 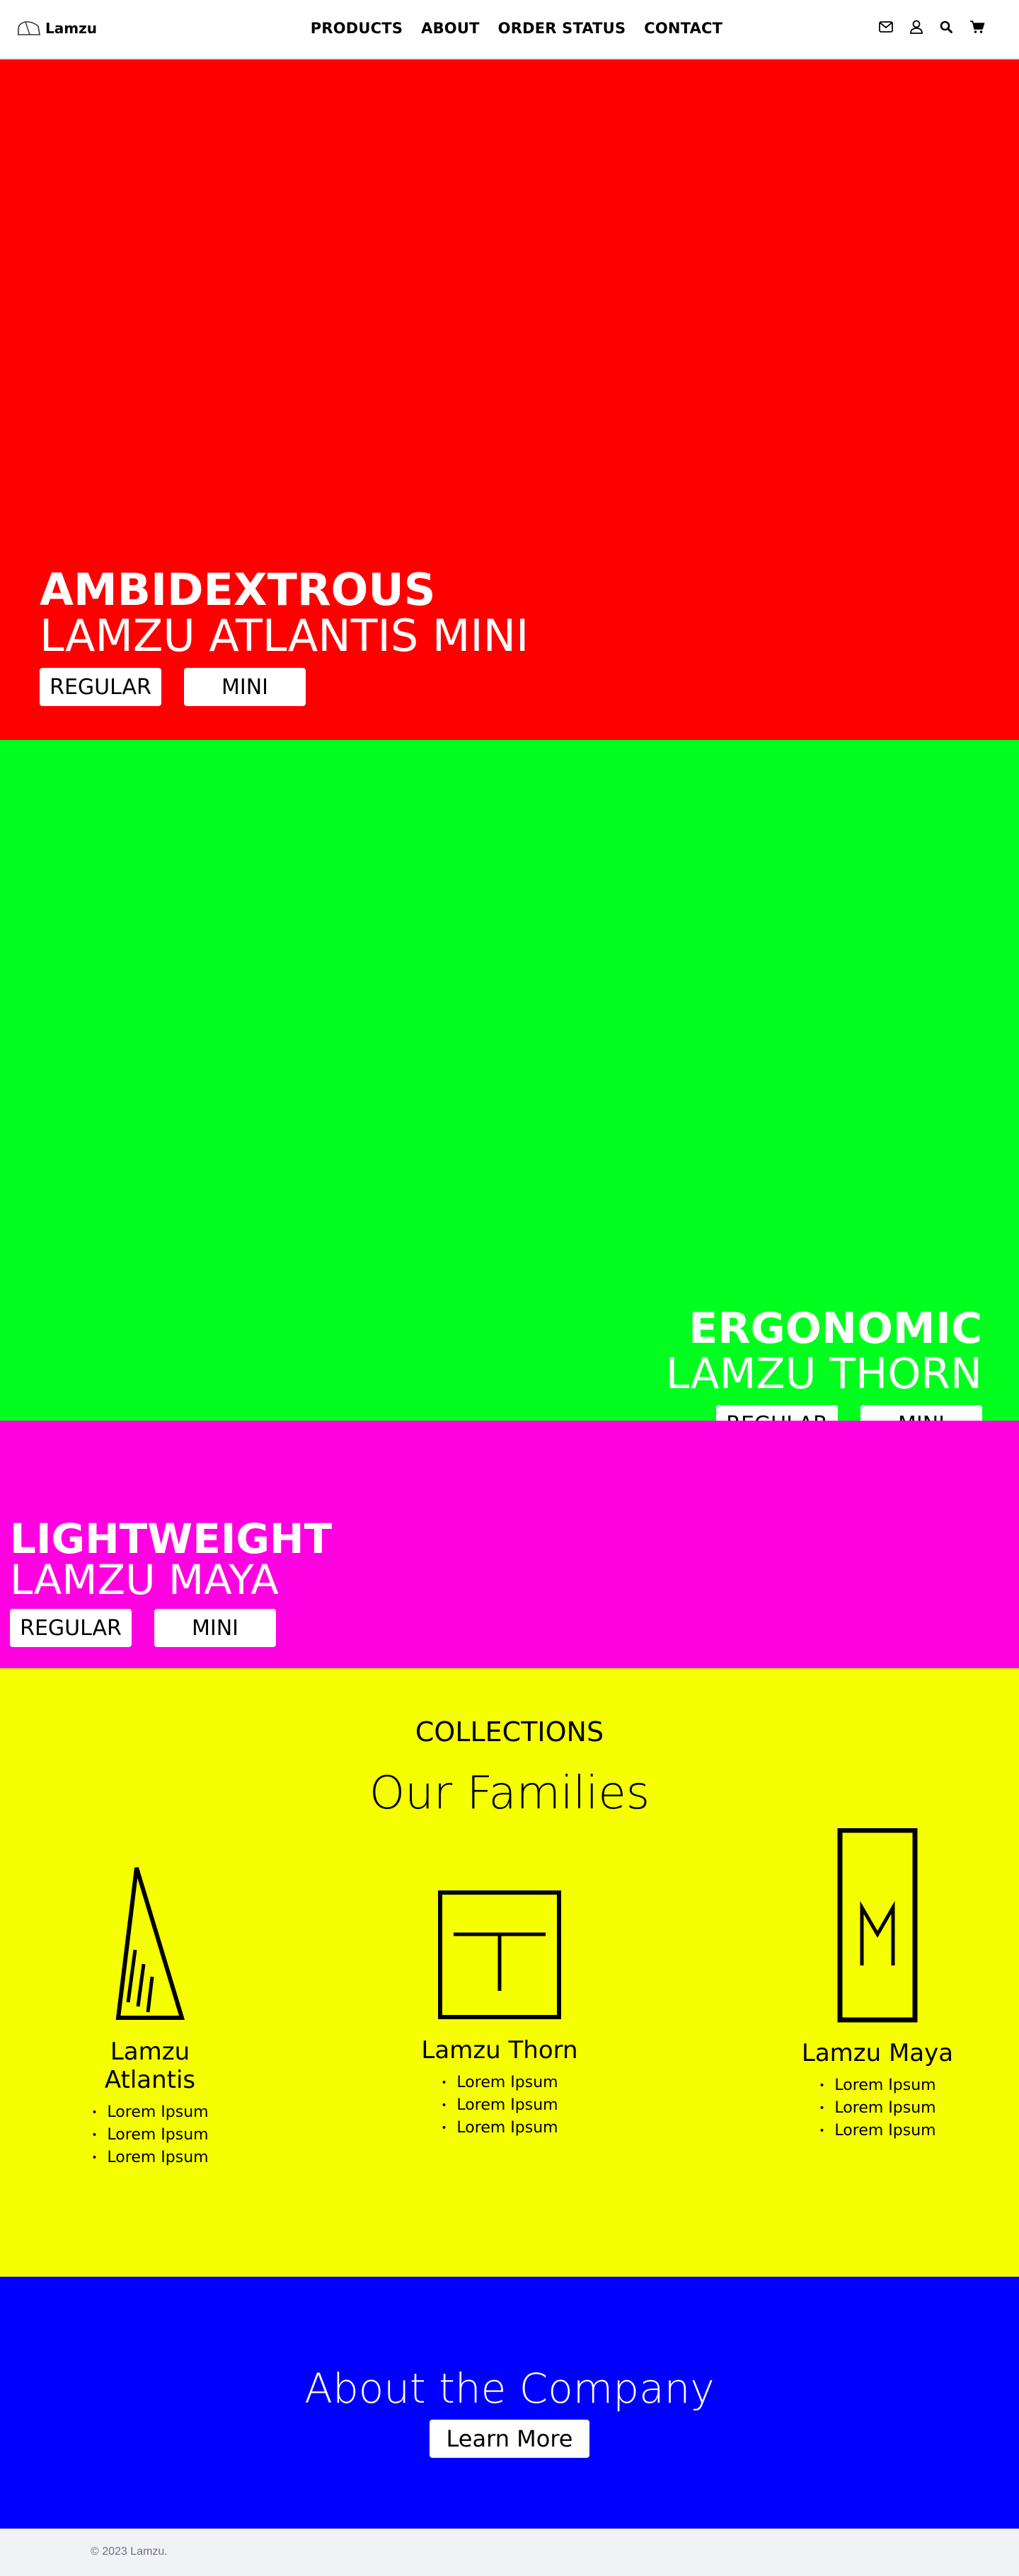 I want to click on cart-icon, so click(x=977, y=27).